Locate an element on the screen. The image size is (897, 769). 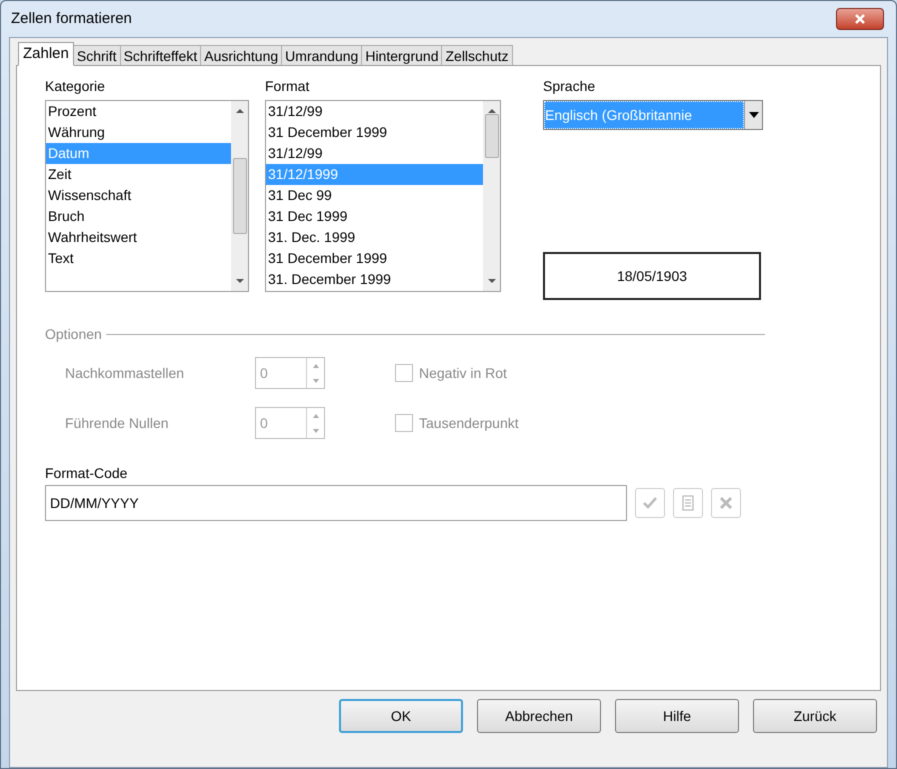
dropdown-caret-icon is located at coordinates (753, 115).